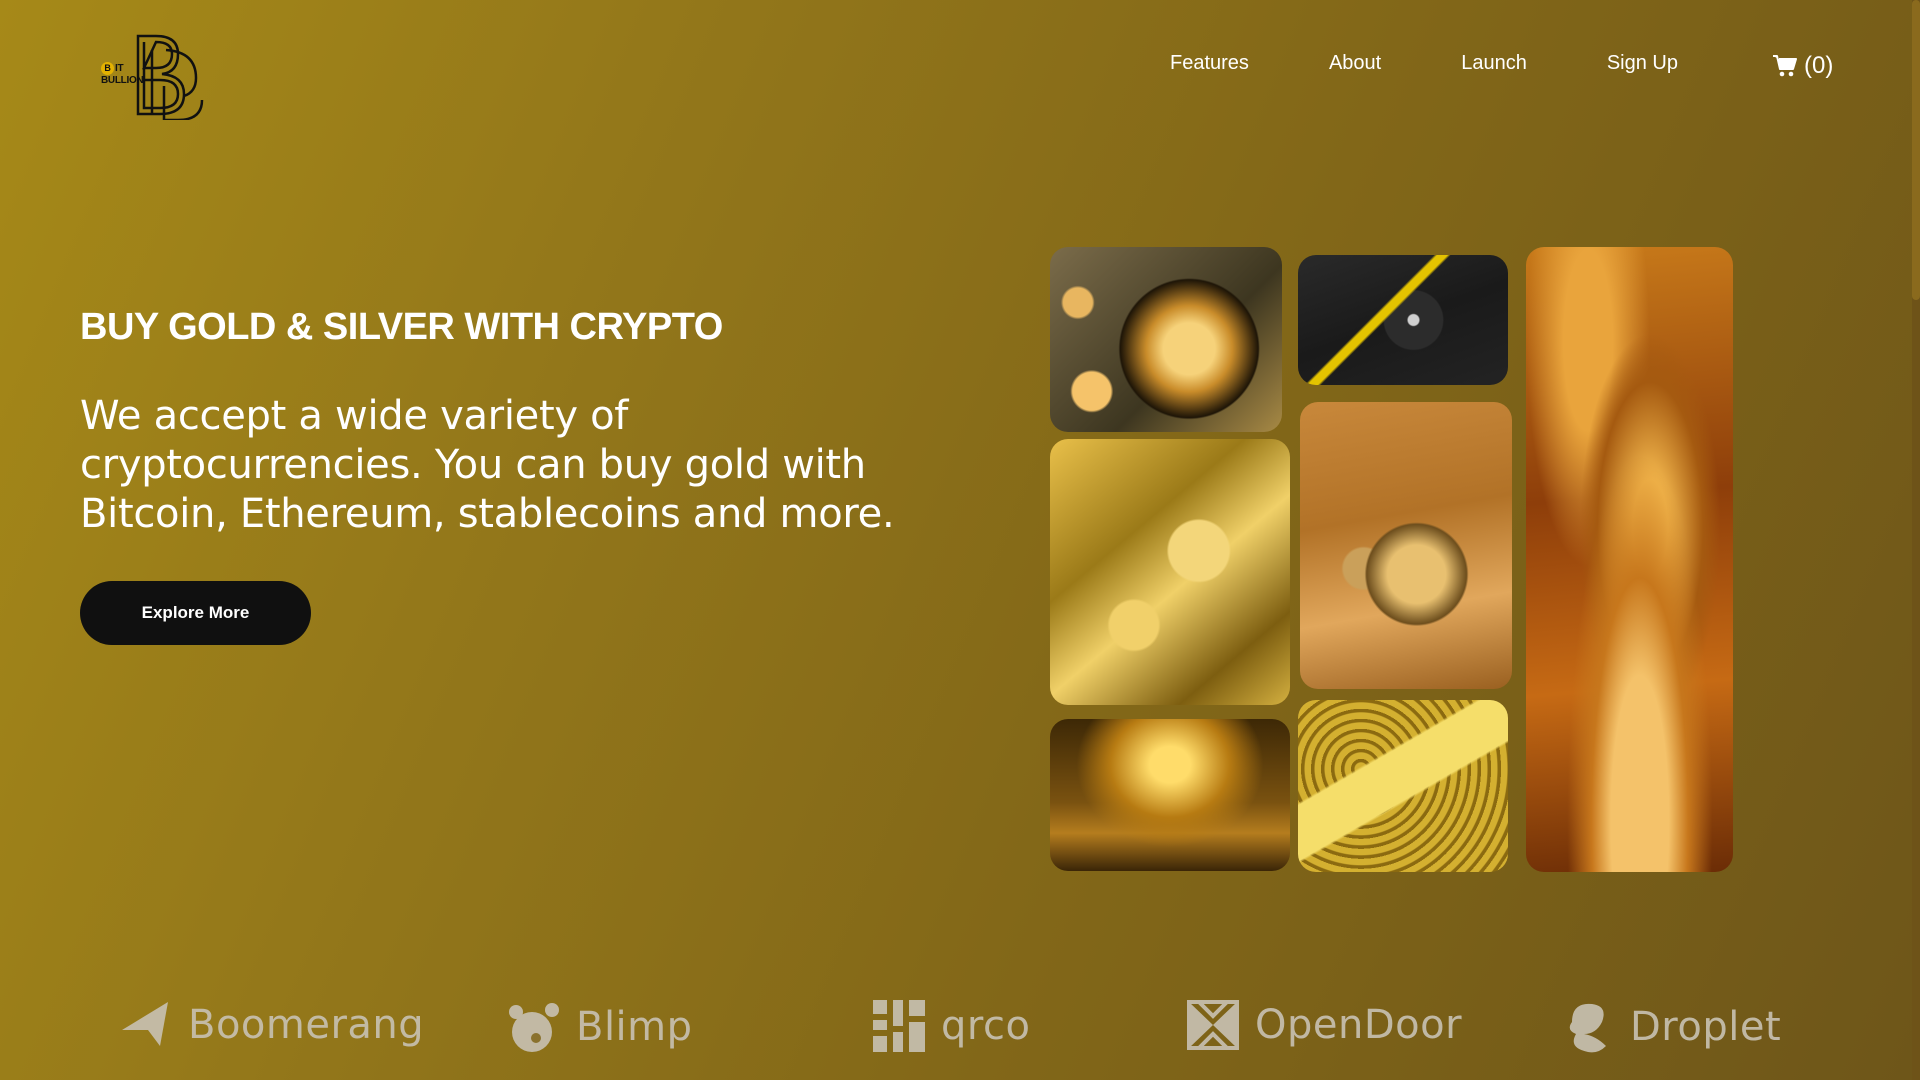 This screenshot has width=1920, height=1080. I want to click on brand-boomerang-name: Boomerang, so click(306, 1025).